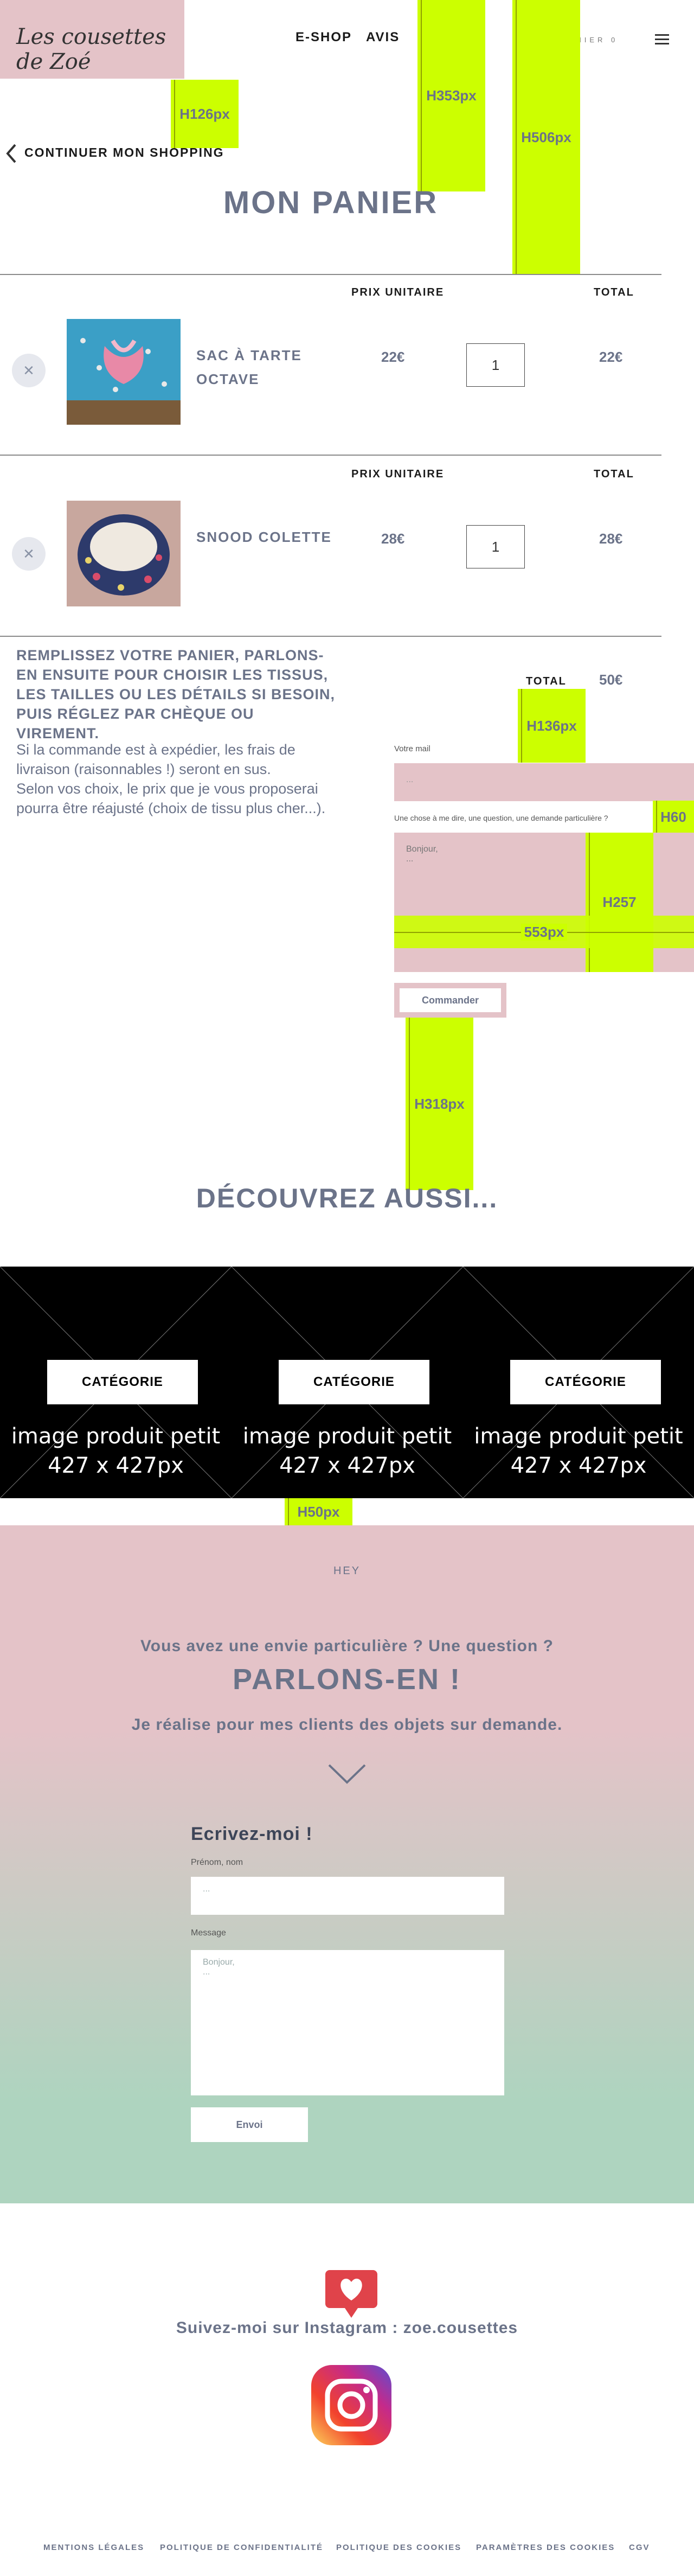 Image resolution: width=694 pixels, height=2576 pixels. I want to click on footer-link-privacy: POLITIQUE DE CONFIDENTIALITÉ, so click(241, 2547).